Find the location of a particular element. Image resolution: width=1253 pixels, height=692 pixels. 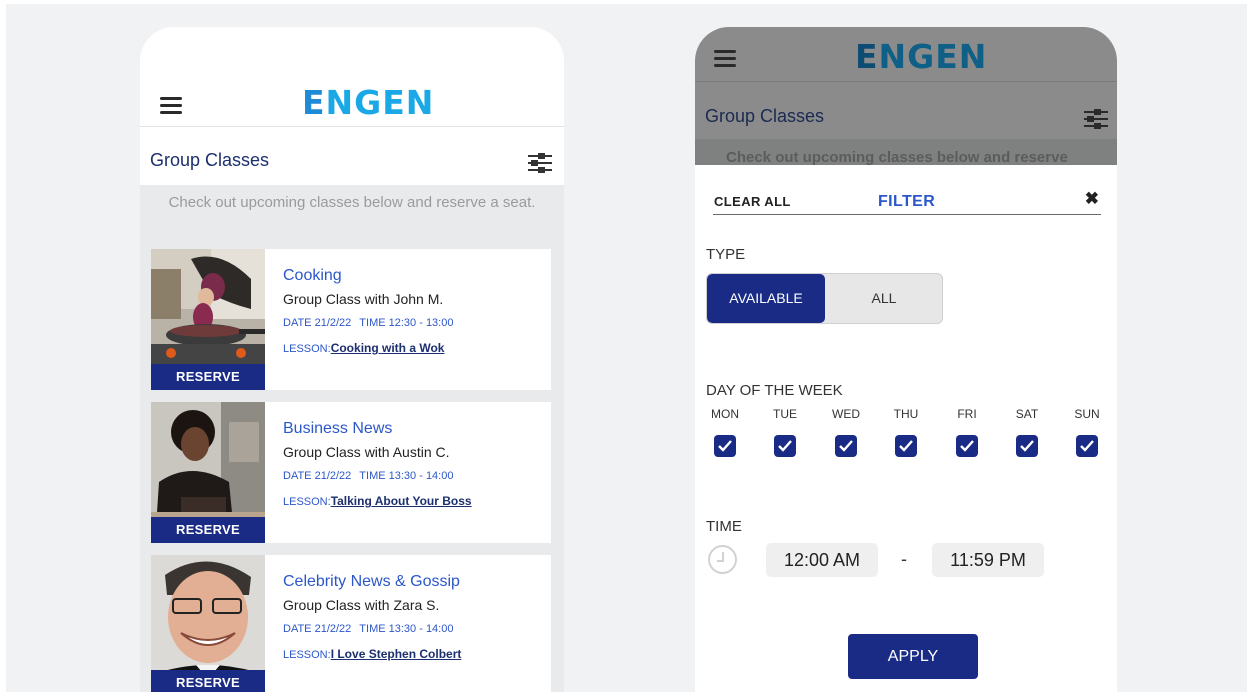

day-of-week-label: DAY OF THE WEEK is located at coordinates (774, 390).